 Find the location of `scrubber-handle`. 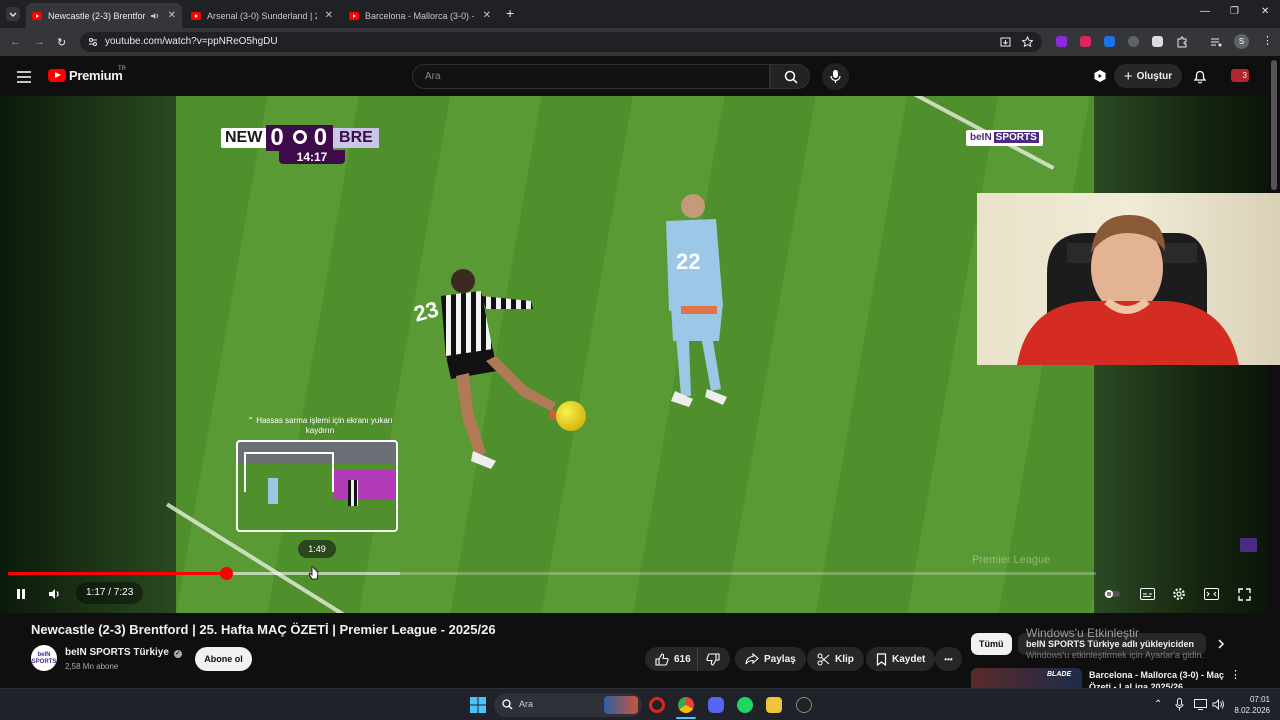

scrubber-handle is located at coordinates (226, 573).